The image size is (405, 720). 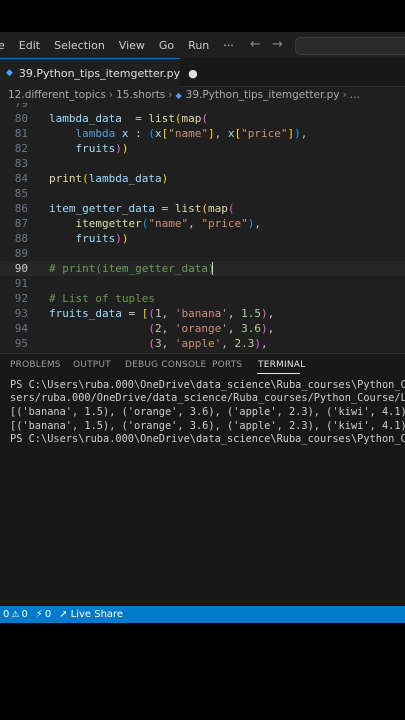 What do you see at coordinates (202, 178) in the screenshot?
I see `code-line: 84 print(lambda_data)` at bounding box center [202, 178].